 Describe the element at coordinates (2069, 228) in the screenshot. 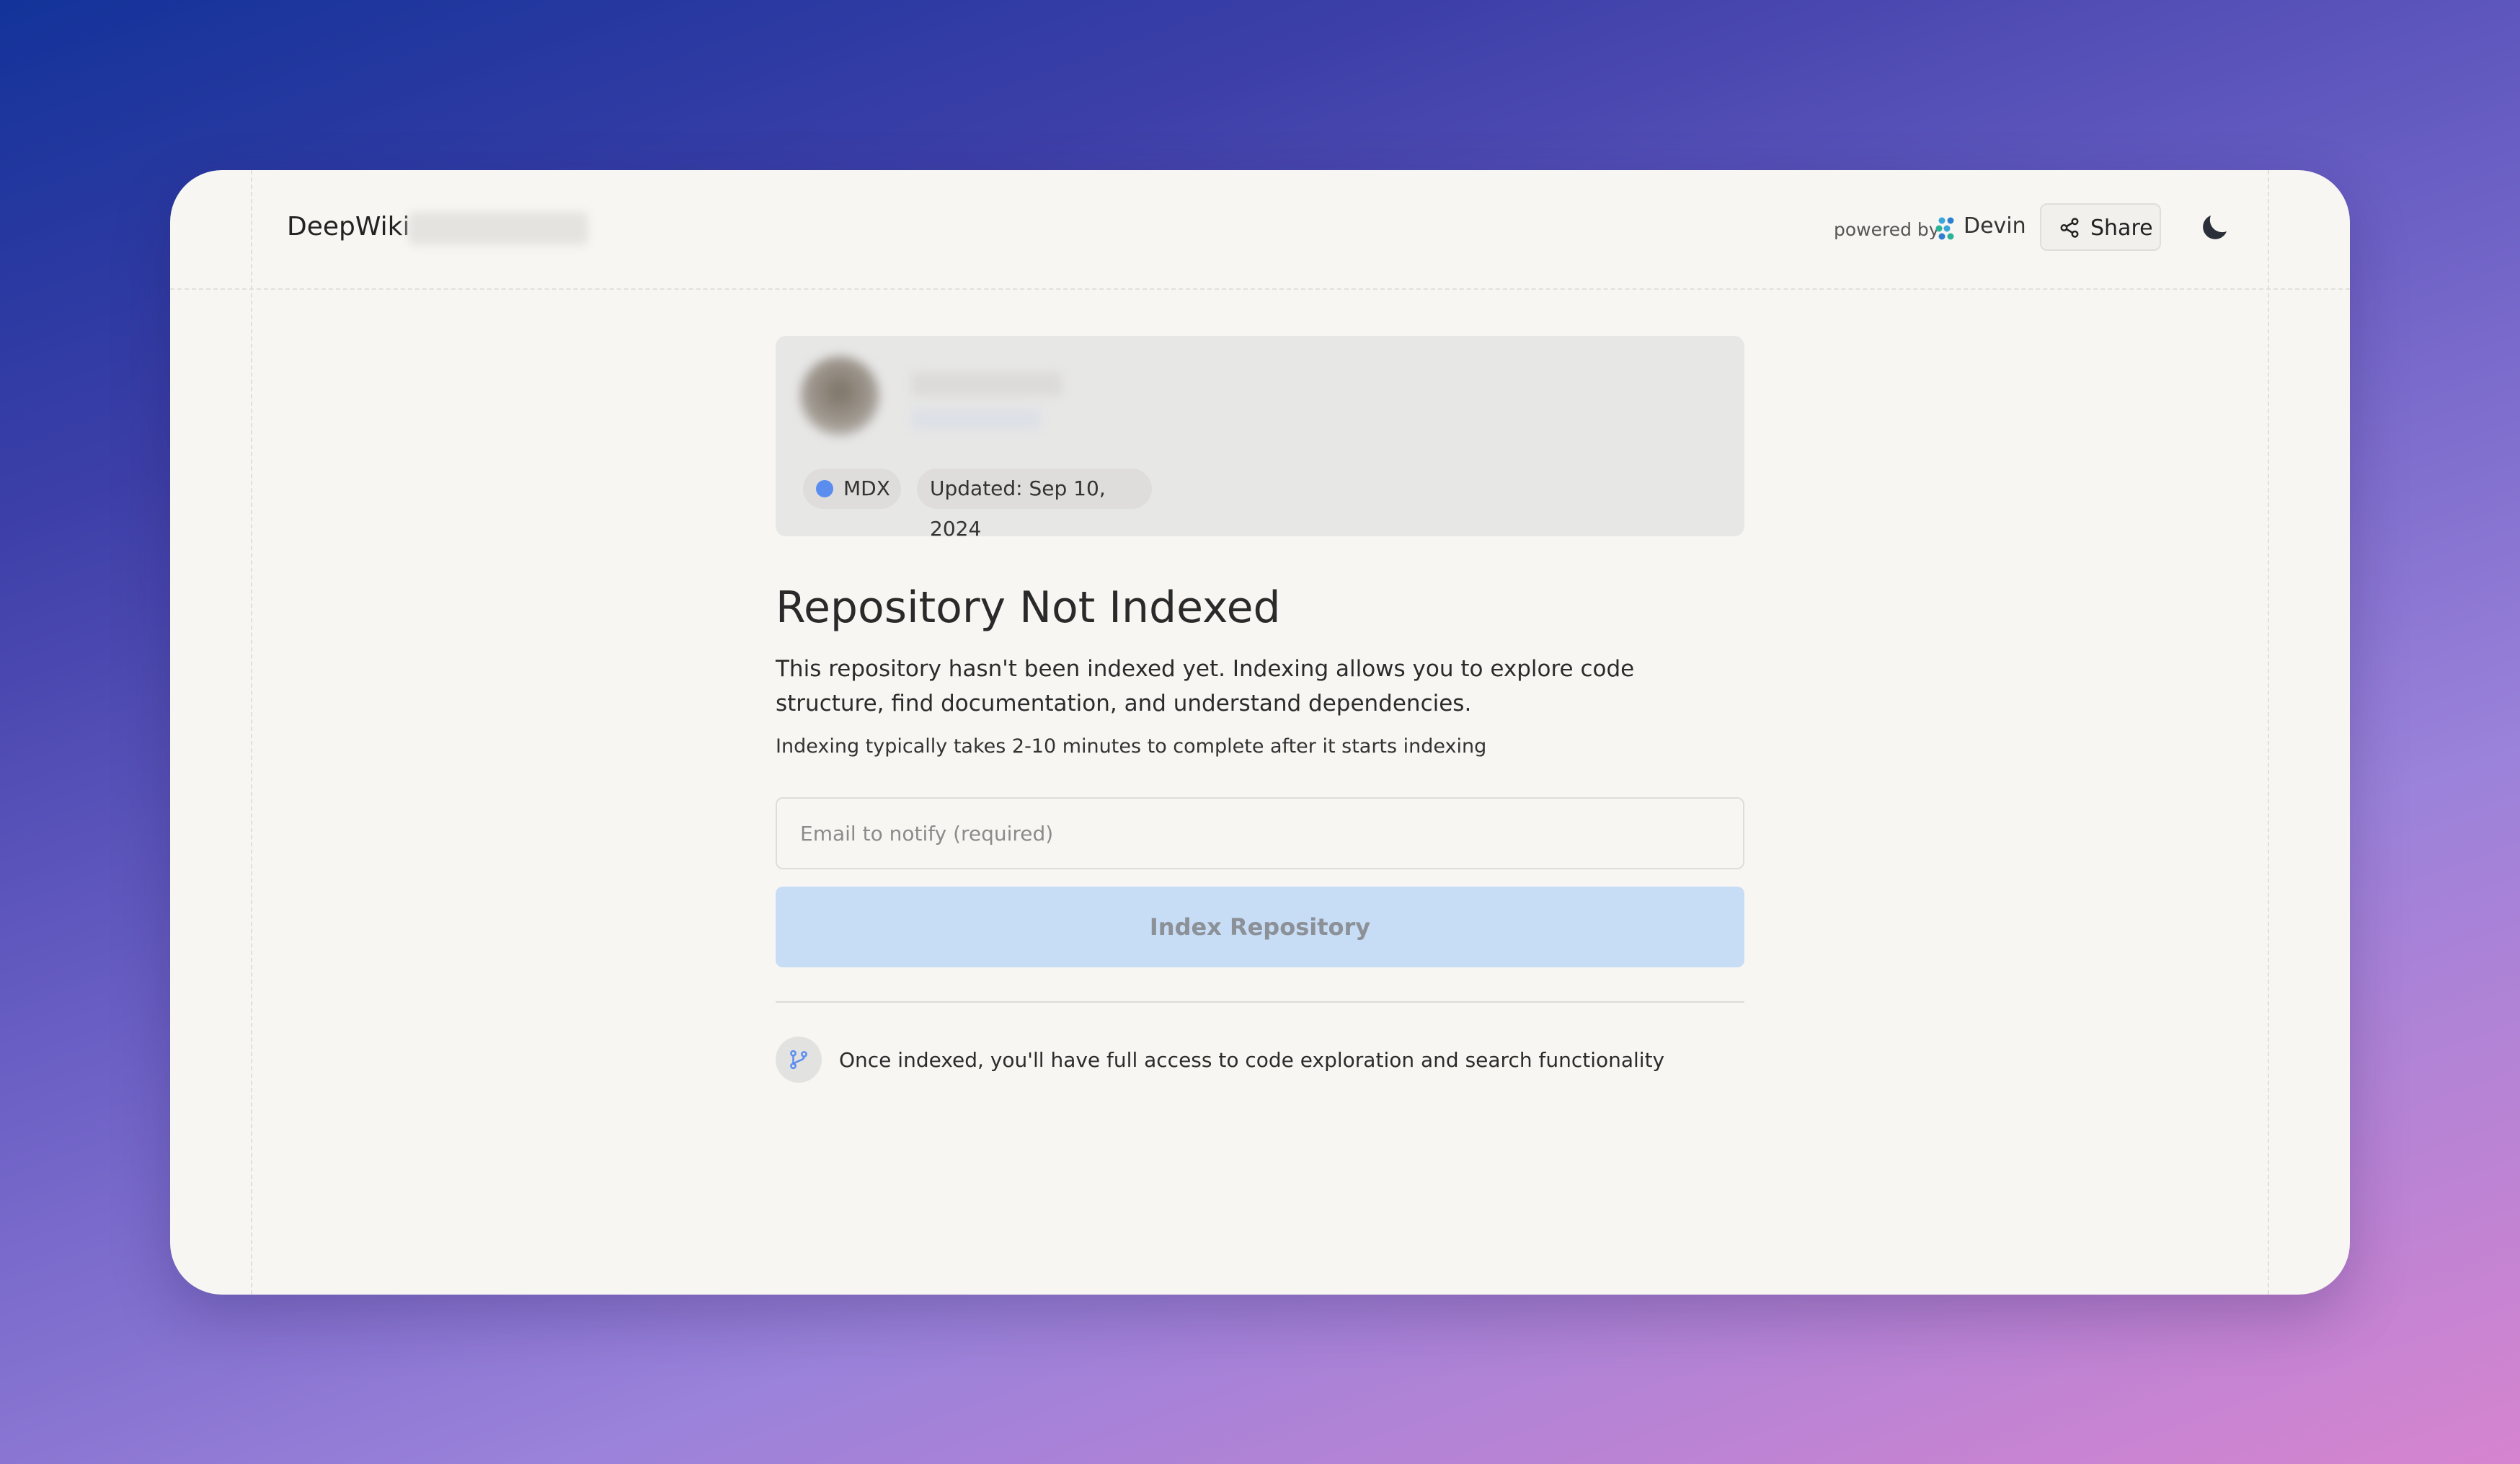

I see `share-icon` at that location.